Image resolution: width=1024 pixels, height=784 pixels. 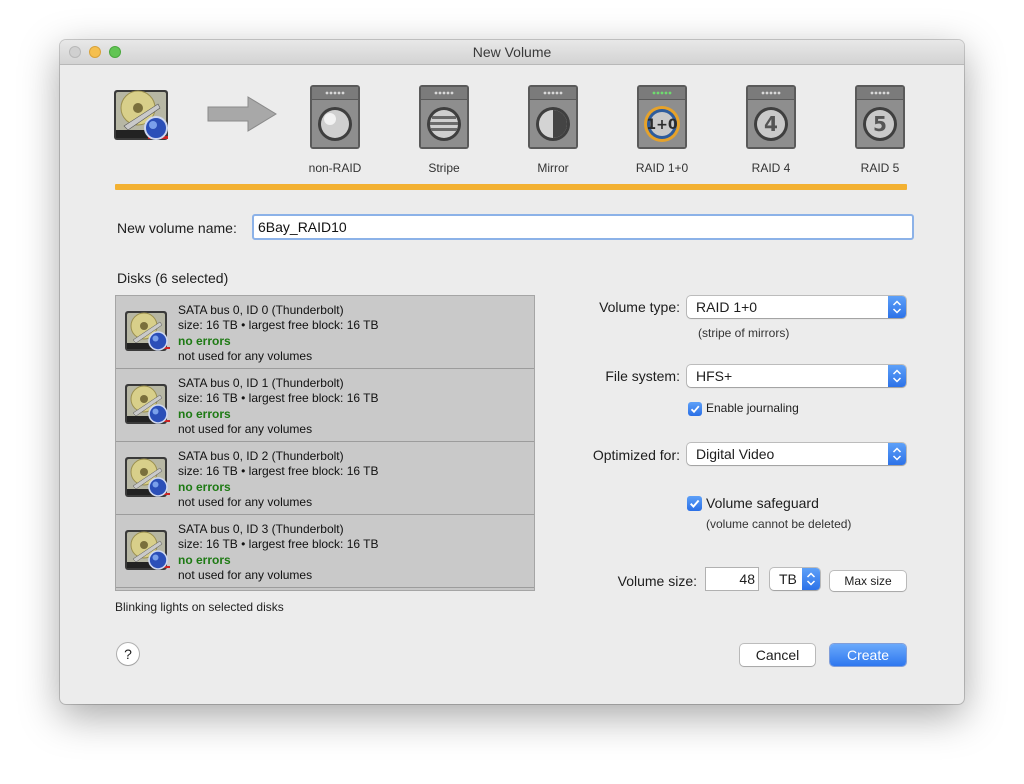 What do you see at coordinates (553, 117) in the screenshot?
I see `sphere-half-icon` at bounding box center [553, 117].